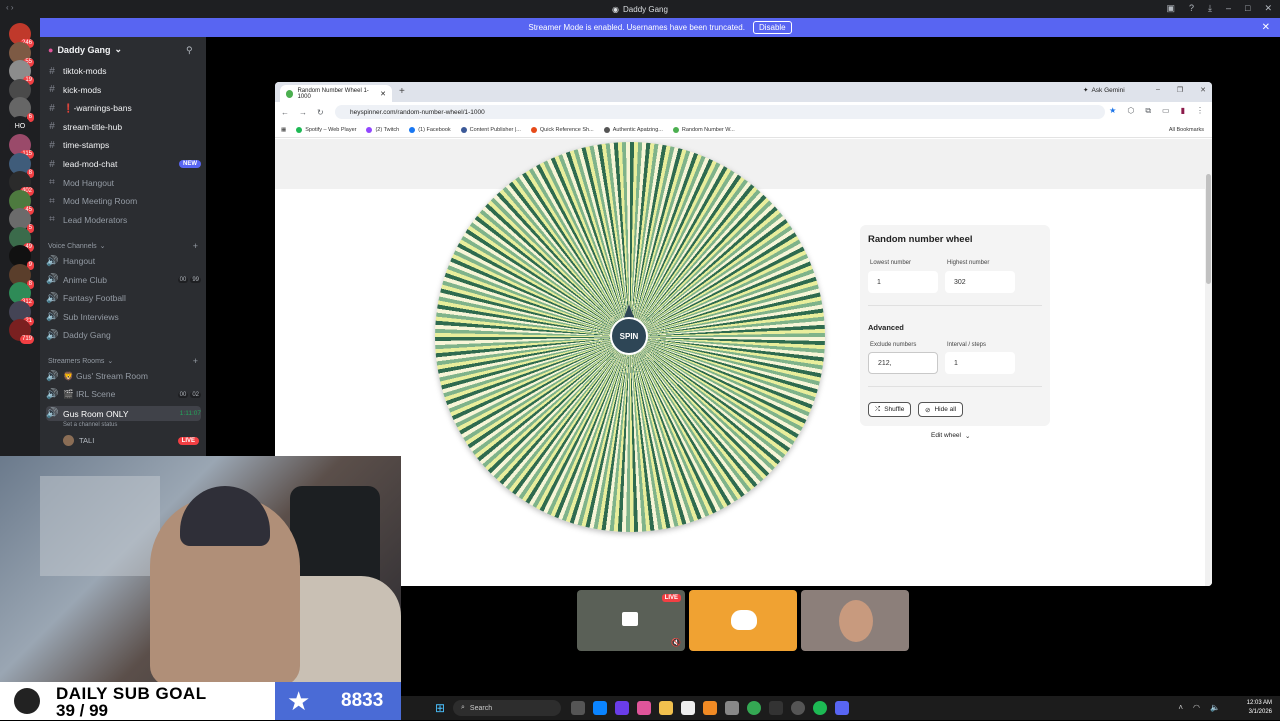 This screenshot has width=1280, height=721. Describe the element at coordinates (950, 436) in the screenshot. I see `edit-wheel-toggle: Edit wheel ⌄` at that location.